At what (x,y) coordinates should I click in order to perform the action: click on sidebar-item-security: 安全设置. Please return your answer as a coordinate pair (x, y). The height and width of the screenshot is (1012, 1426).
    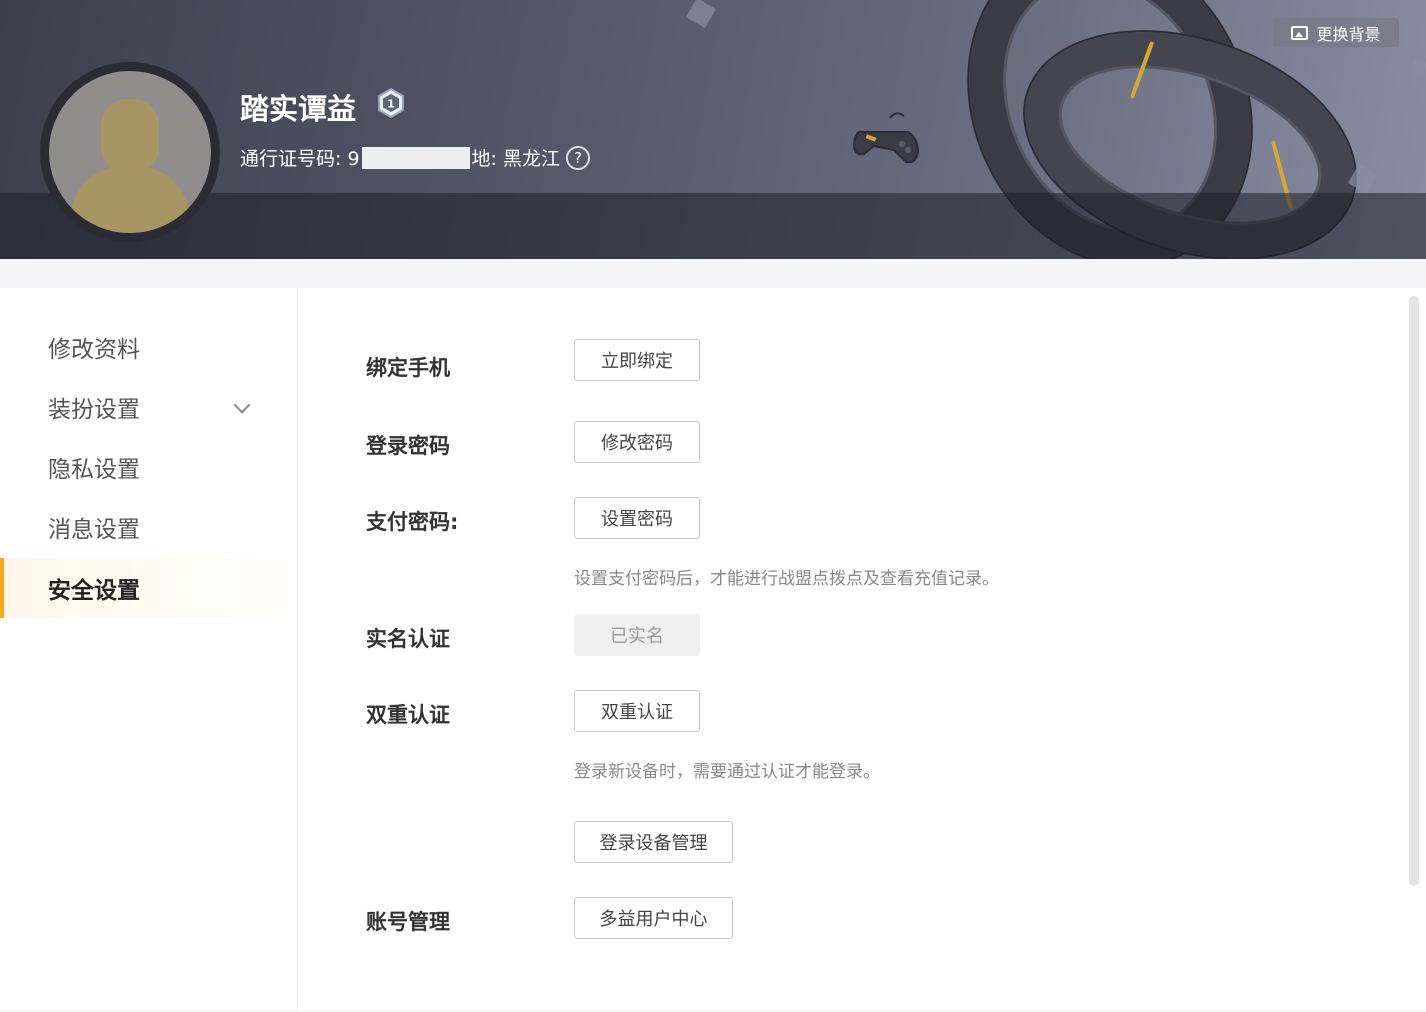
    Looking at the image, I should click on (148, 588).